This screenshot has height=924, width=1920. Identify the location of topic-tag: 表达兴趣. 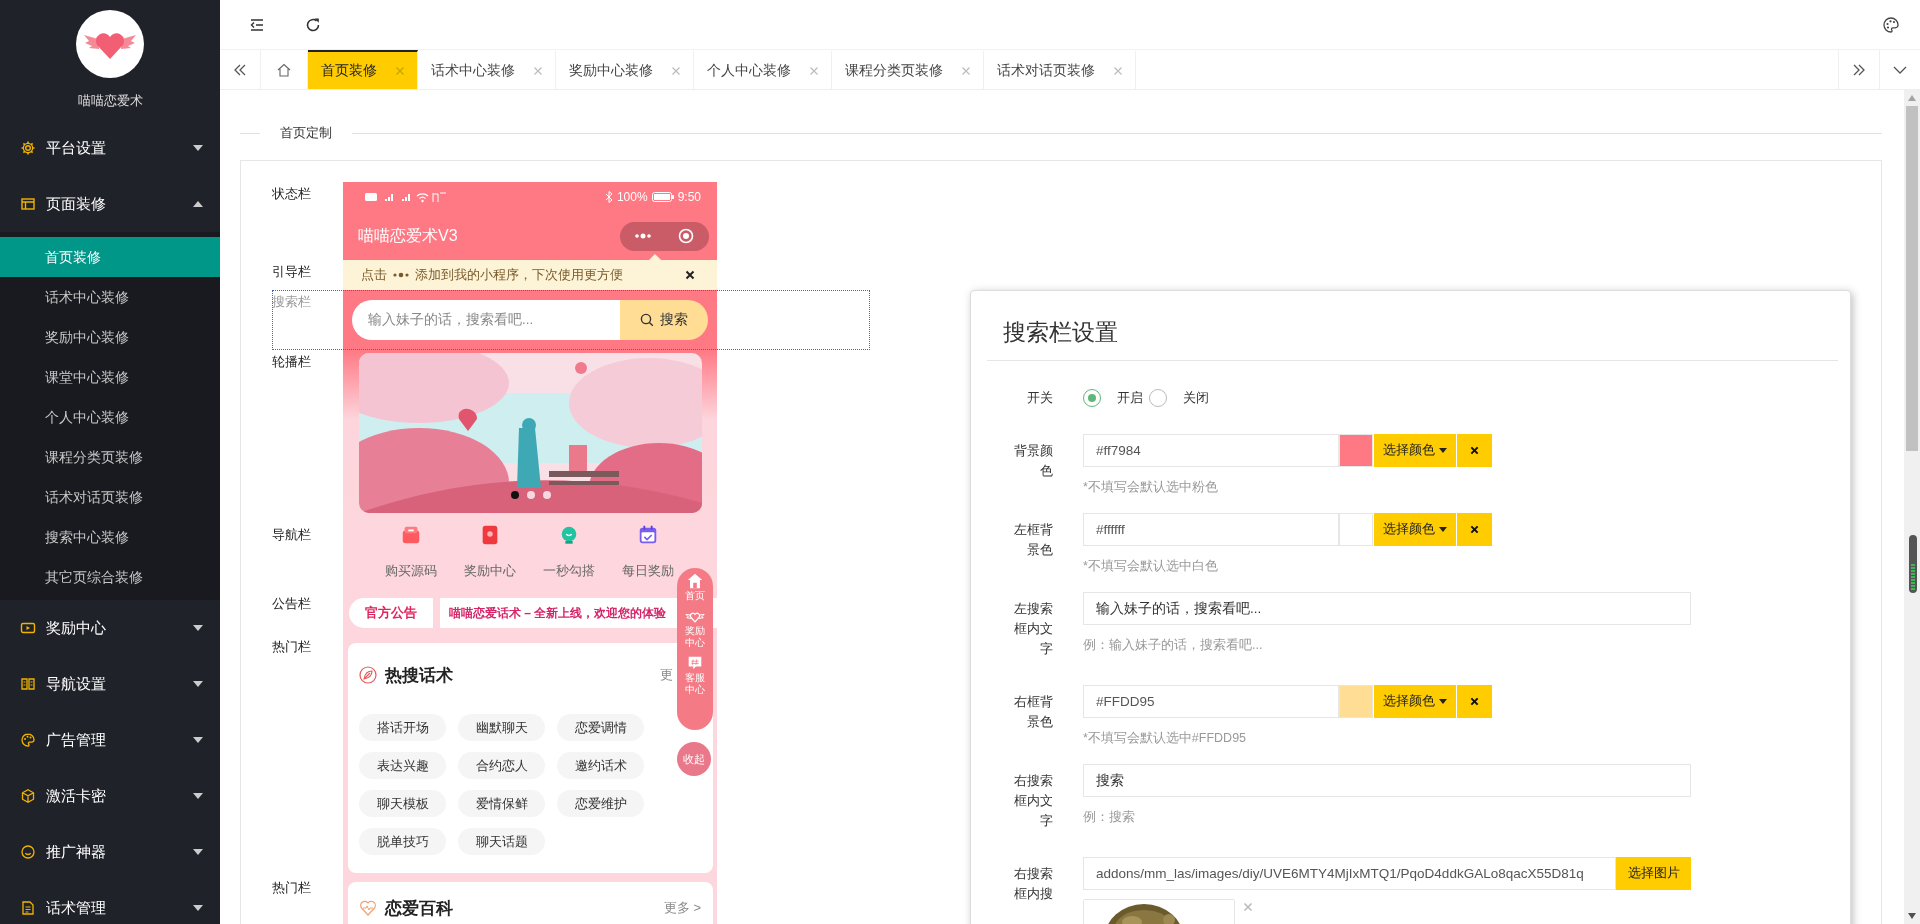
(402, 765).